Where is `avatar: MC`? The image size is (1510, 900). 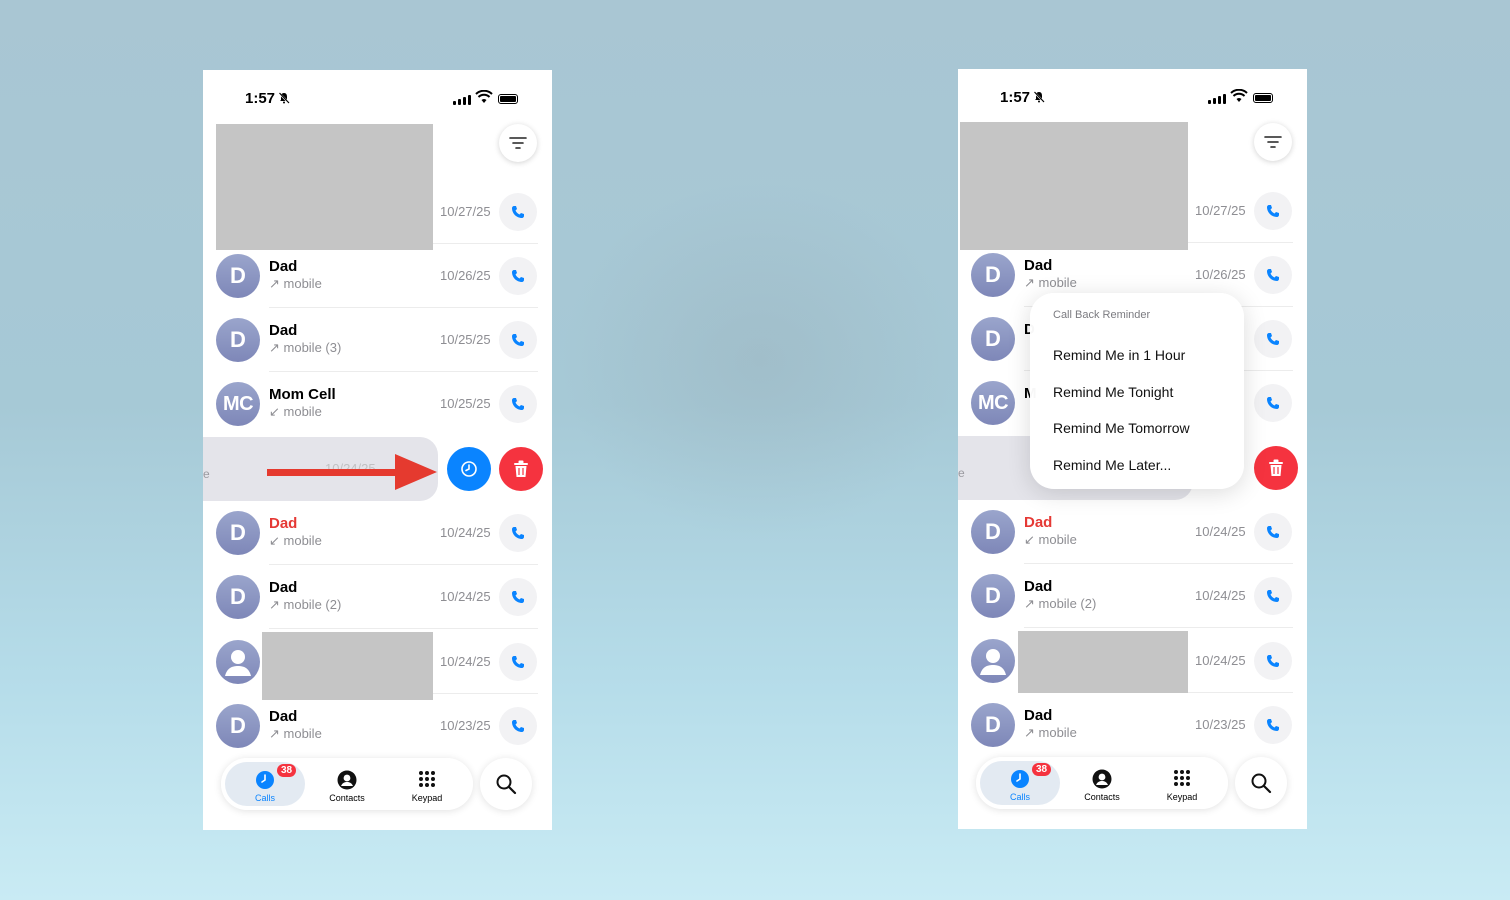 avatar: MC is located at coordinates (993, 403).